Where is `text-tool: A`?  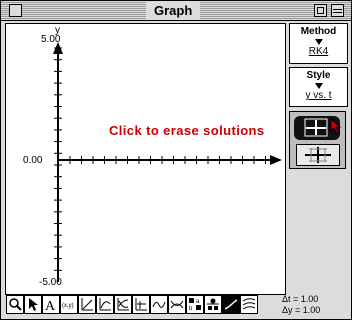
text-tool: A is located at coordinates (51, 304).